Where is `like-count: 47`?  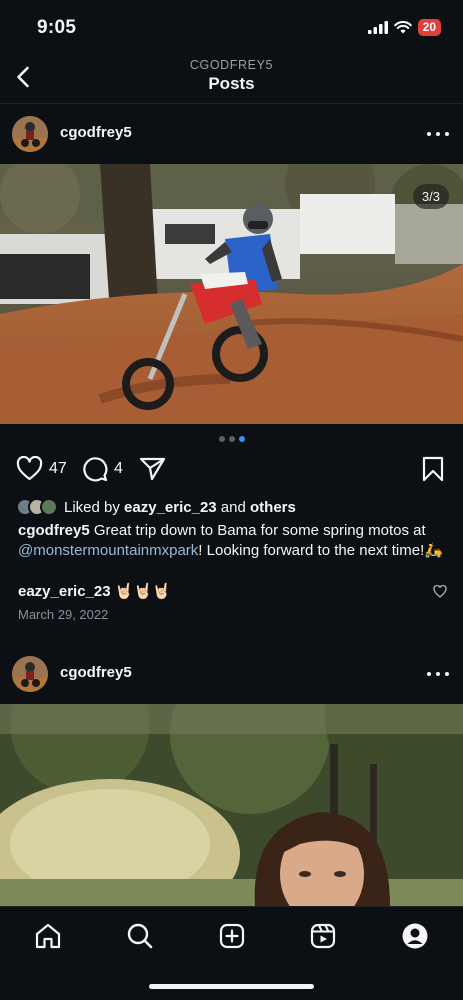
like-count: 47 is located at coordinates (58, 469).